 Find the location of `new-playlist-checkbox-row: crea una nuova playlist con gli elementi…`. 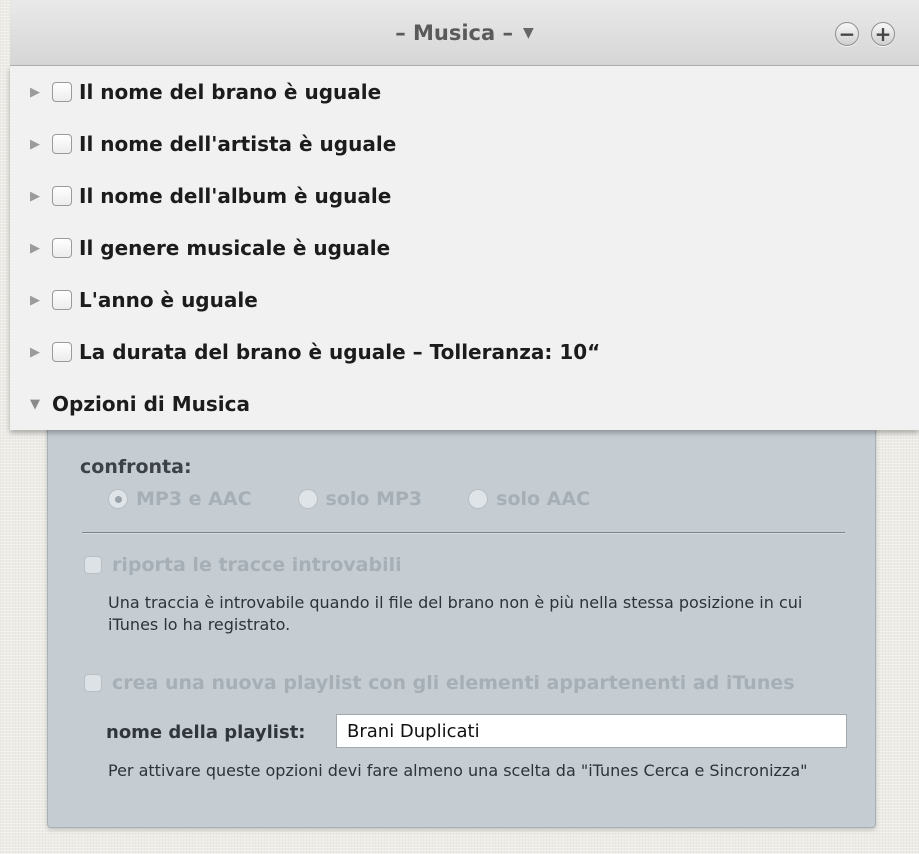

new-playlist-checkbox-row: crea una nuova playlist con gli elementi… is located at coordinates (439, 683).